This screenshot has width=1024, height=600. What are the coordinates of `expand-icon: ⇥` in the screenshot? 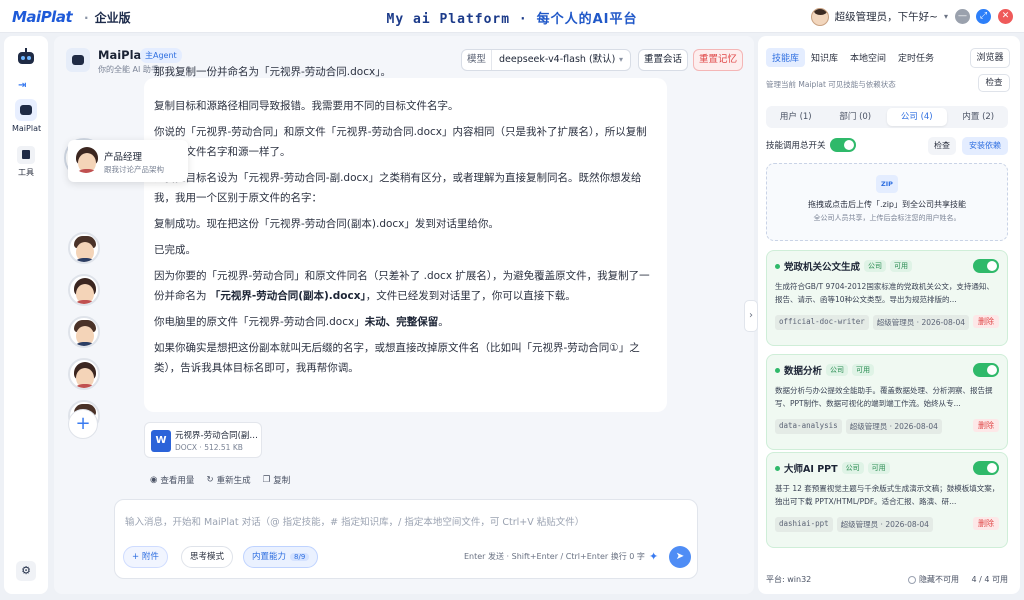 It's located at (22, 85).